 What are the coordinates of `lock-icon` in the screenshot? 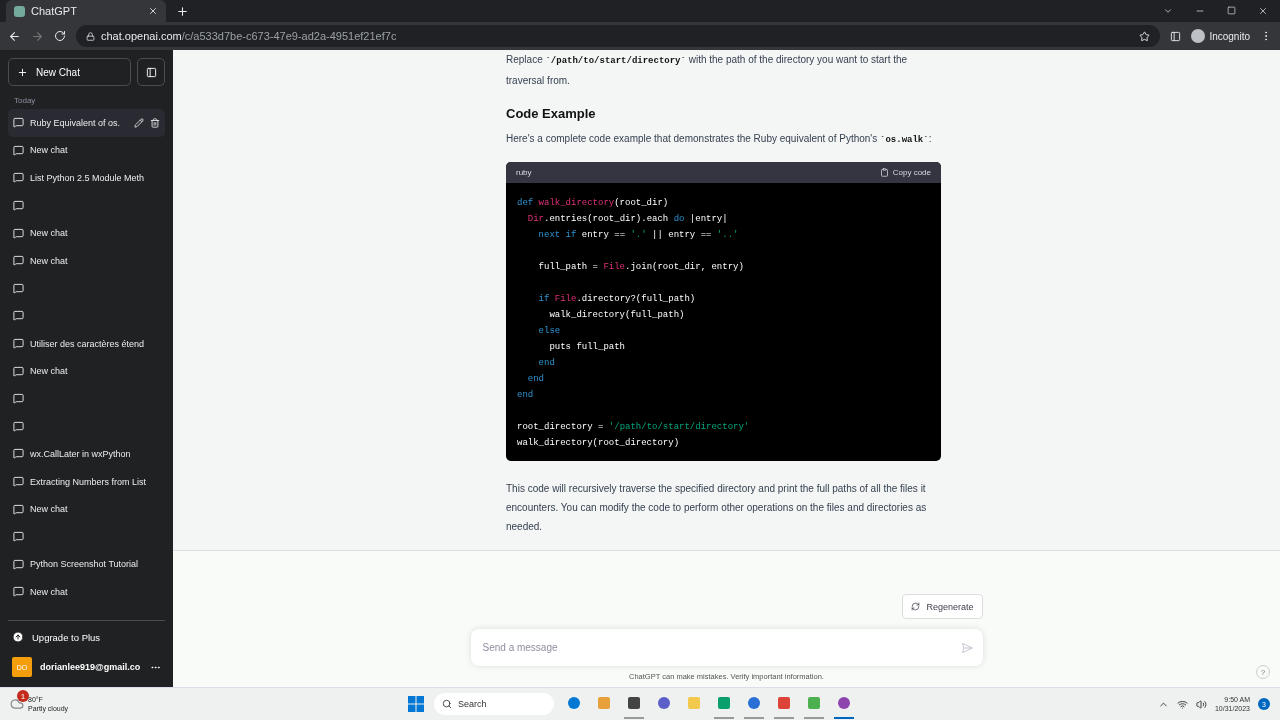 It's located at (90, 36).